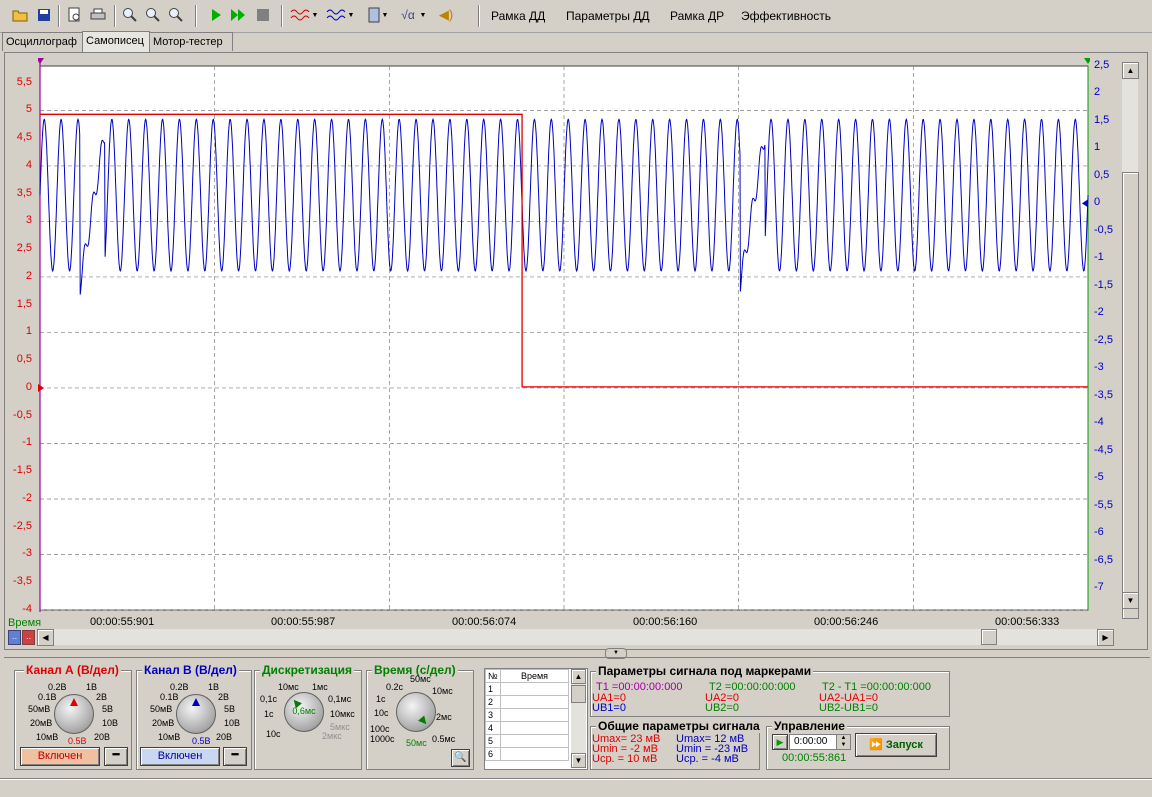 The width and height of the screenshot is (1152, 797). What do you see at coordinates (578, 694) in the screenshot?
I see `table-scroll-thumb` at bounding box center [578, 694].